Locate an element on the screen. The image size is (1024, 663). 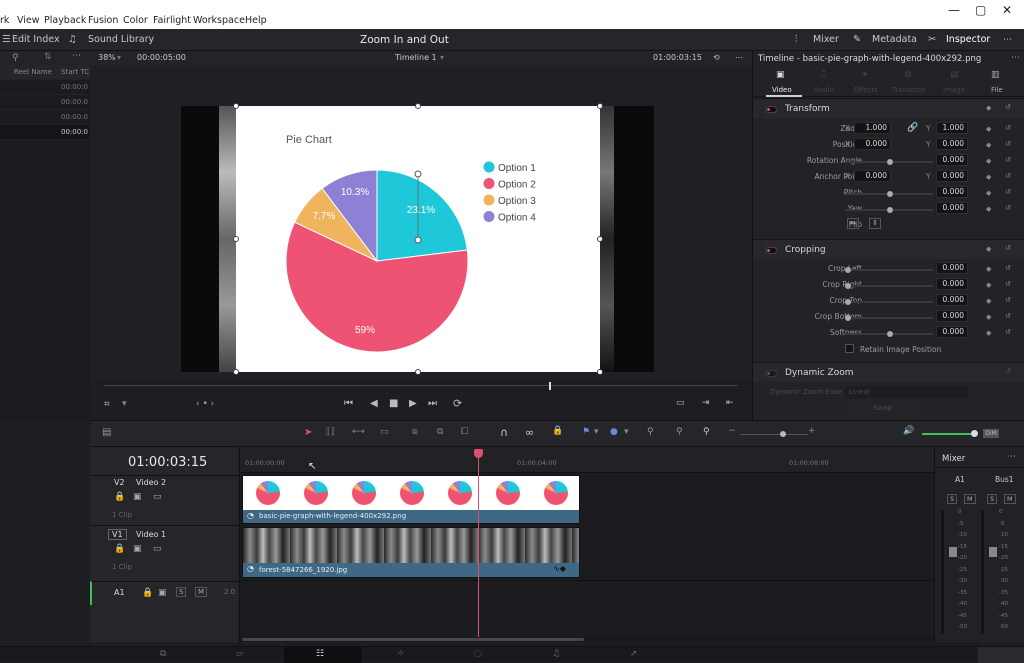
track-header-v2: V2 Video 2 🔒 ▣ ▭ 1 Clip is located at coordinates (165, 500).